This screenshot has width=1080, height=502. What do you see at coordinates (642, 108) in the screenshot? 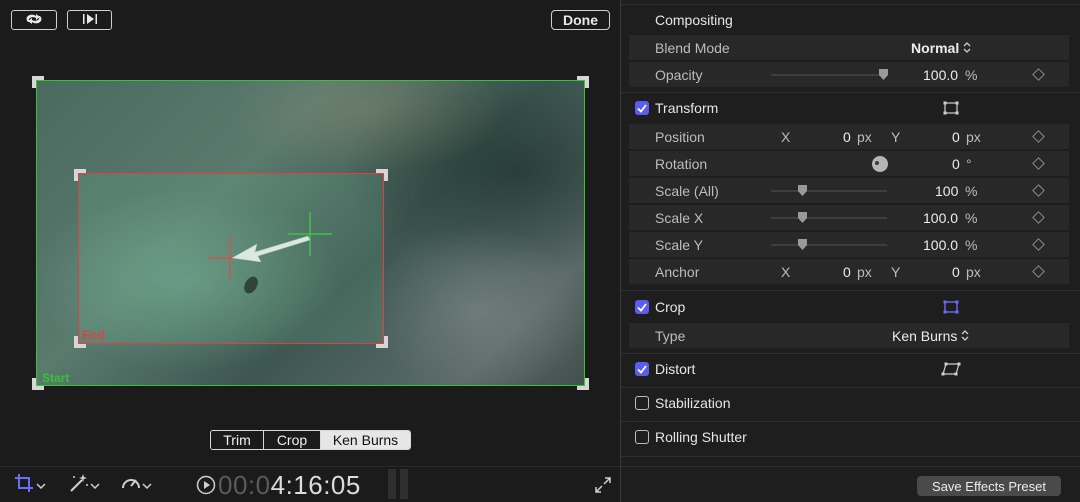
I see `transform-checkbox` at bounding box center [642, 108].